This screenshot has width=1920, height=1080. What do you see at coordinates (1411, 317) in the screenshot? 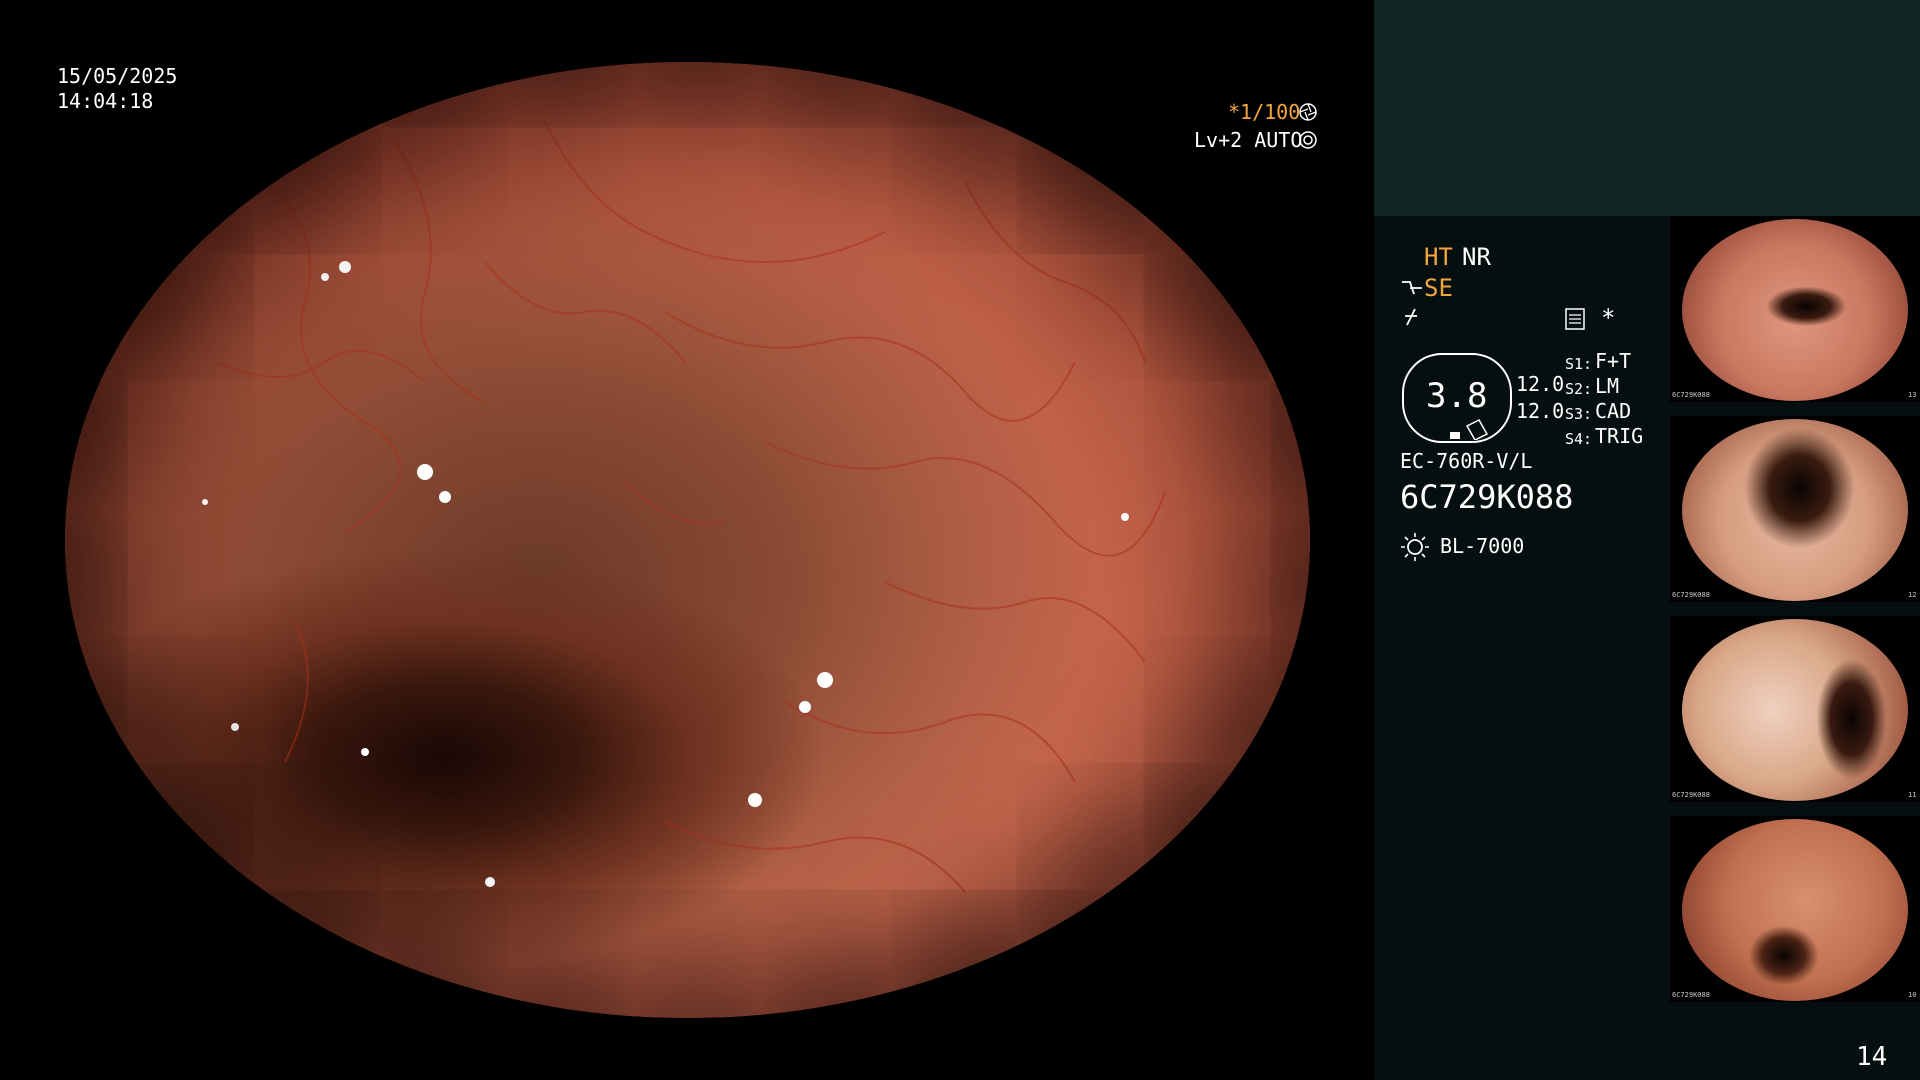
I see `scope-icon` at bounding box center [1411, 317].